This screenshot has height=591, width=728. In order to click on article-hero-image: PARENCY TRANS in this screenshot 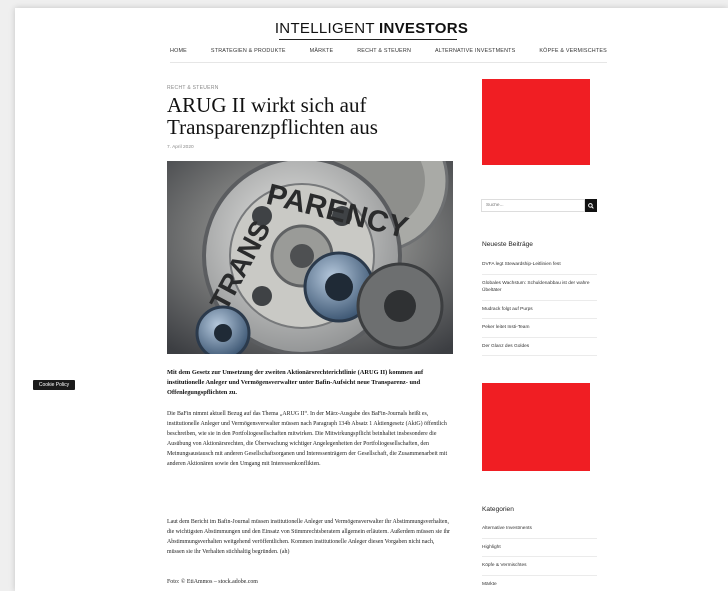, I will do `click(310, 257)`.